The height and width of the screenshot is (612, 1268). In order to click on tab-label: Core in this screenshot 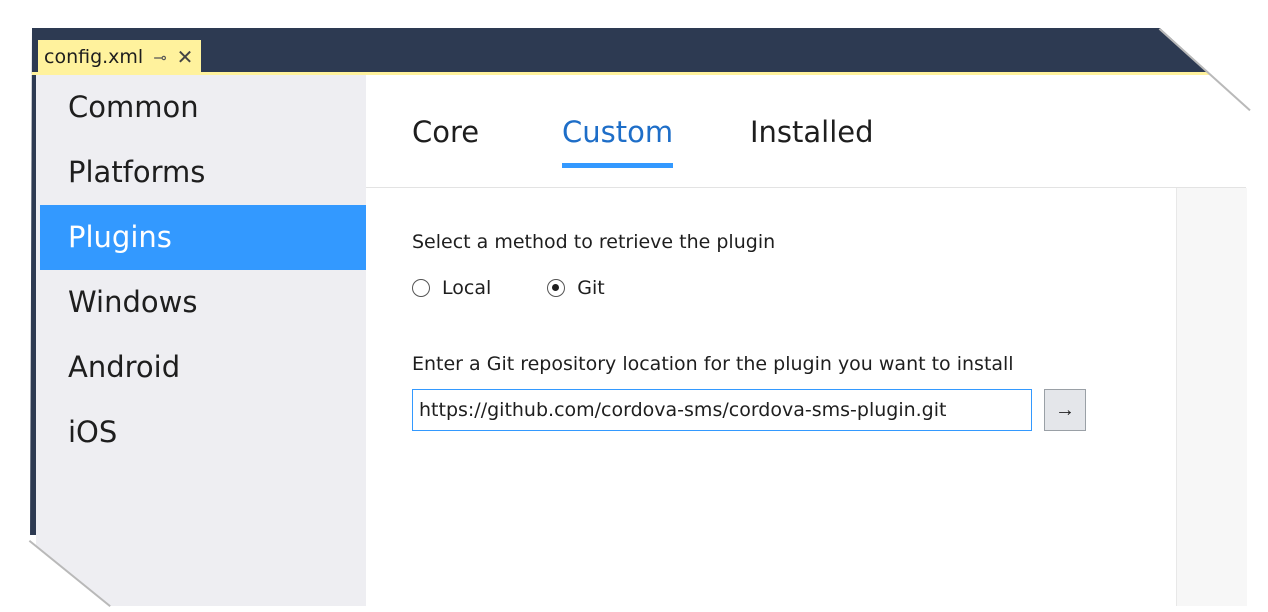, I will do `click(446, 132)`.